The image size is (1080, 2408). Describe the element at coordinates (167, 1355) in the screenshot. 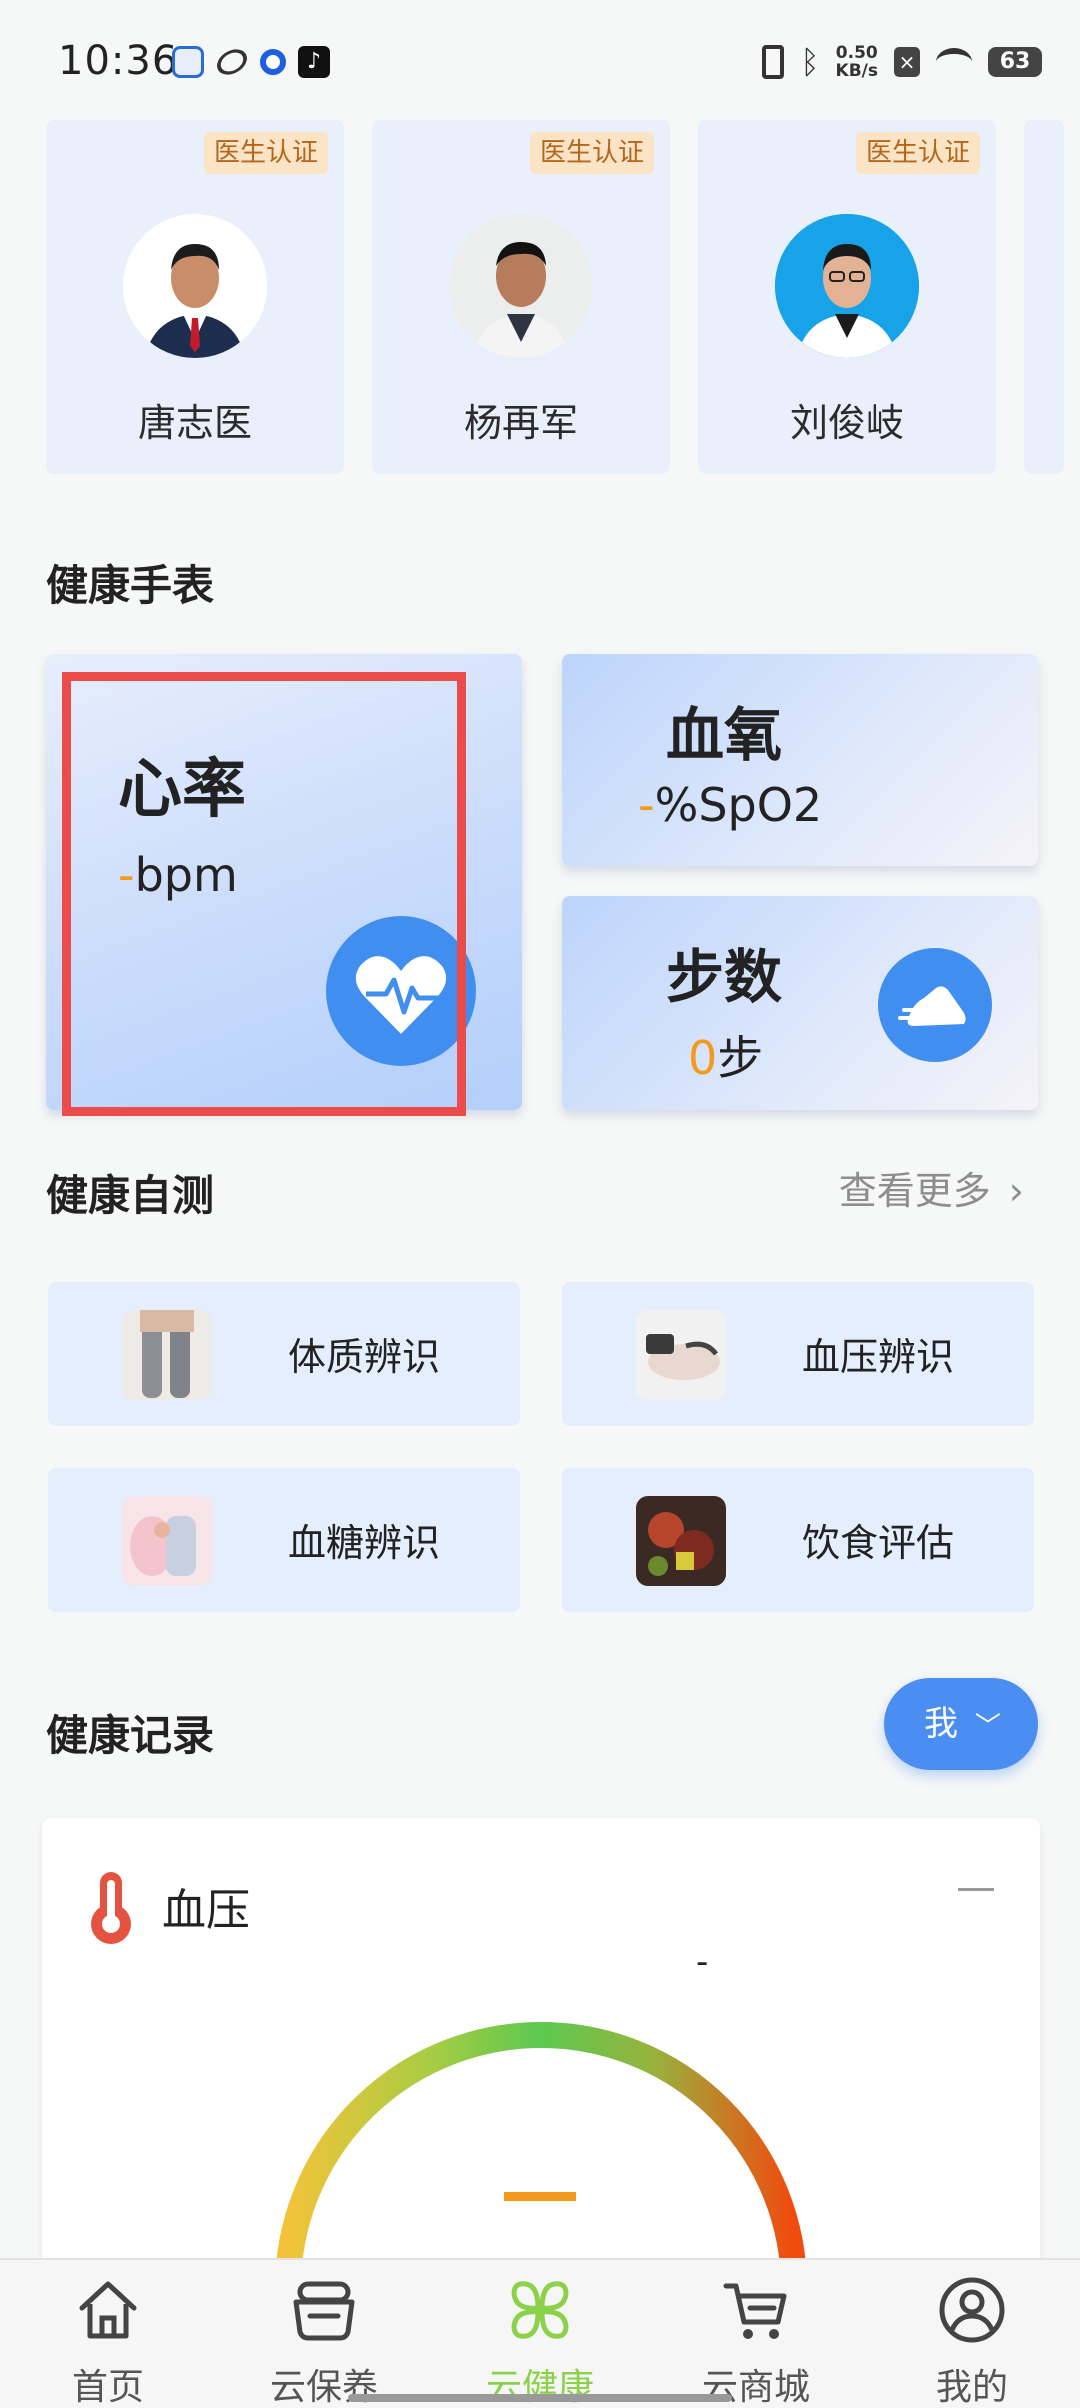

I see `body-type-photo` at that location.